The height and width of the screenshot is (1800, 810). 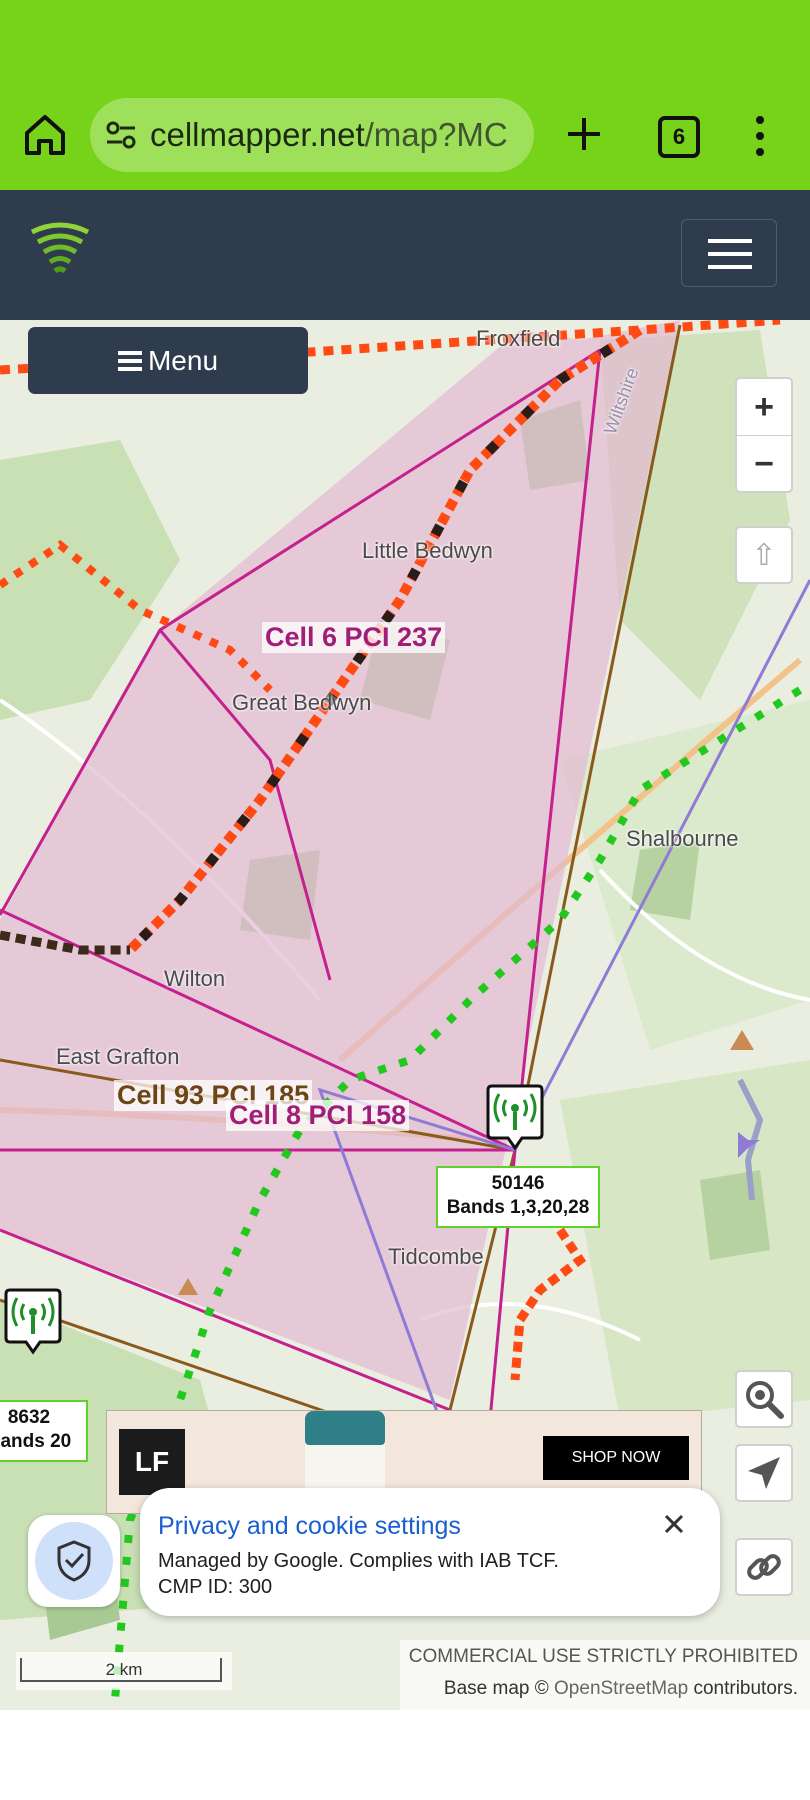 What do you see at coordinates (427, 550) in the screenshot?
I see `place-little-bedwyn: Little Bedwyn` at bounding box center [427, 550].